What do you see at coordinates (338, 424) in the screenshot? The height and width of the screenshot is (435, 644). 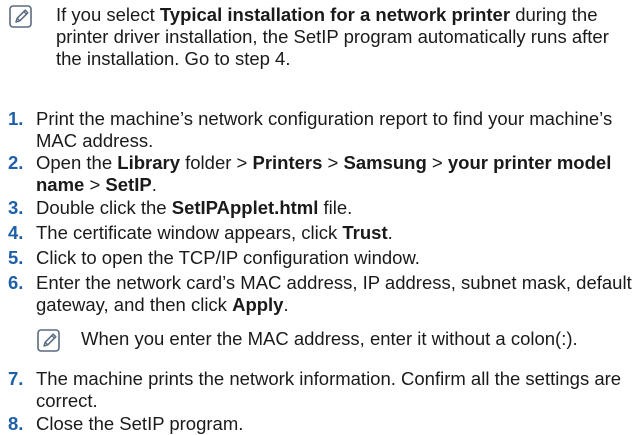 I see `step-text: Close the SetIP program.` at bounding box center [338, 424].